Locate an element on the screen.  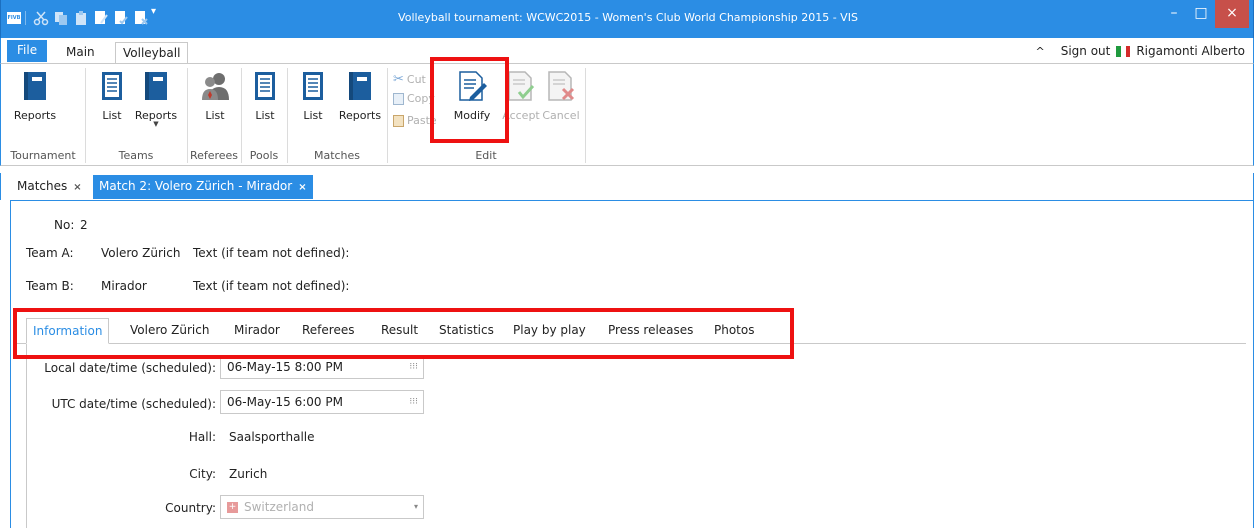
matches-reports-button: Reports is located at coordinates (360, 96).